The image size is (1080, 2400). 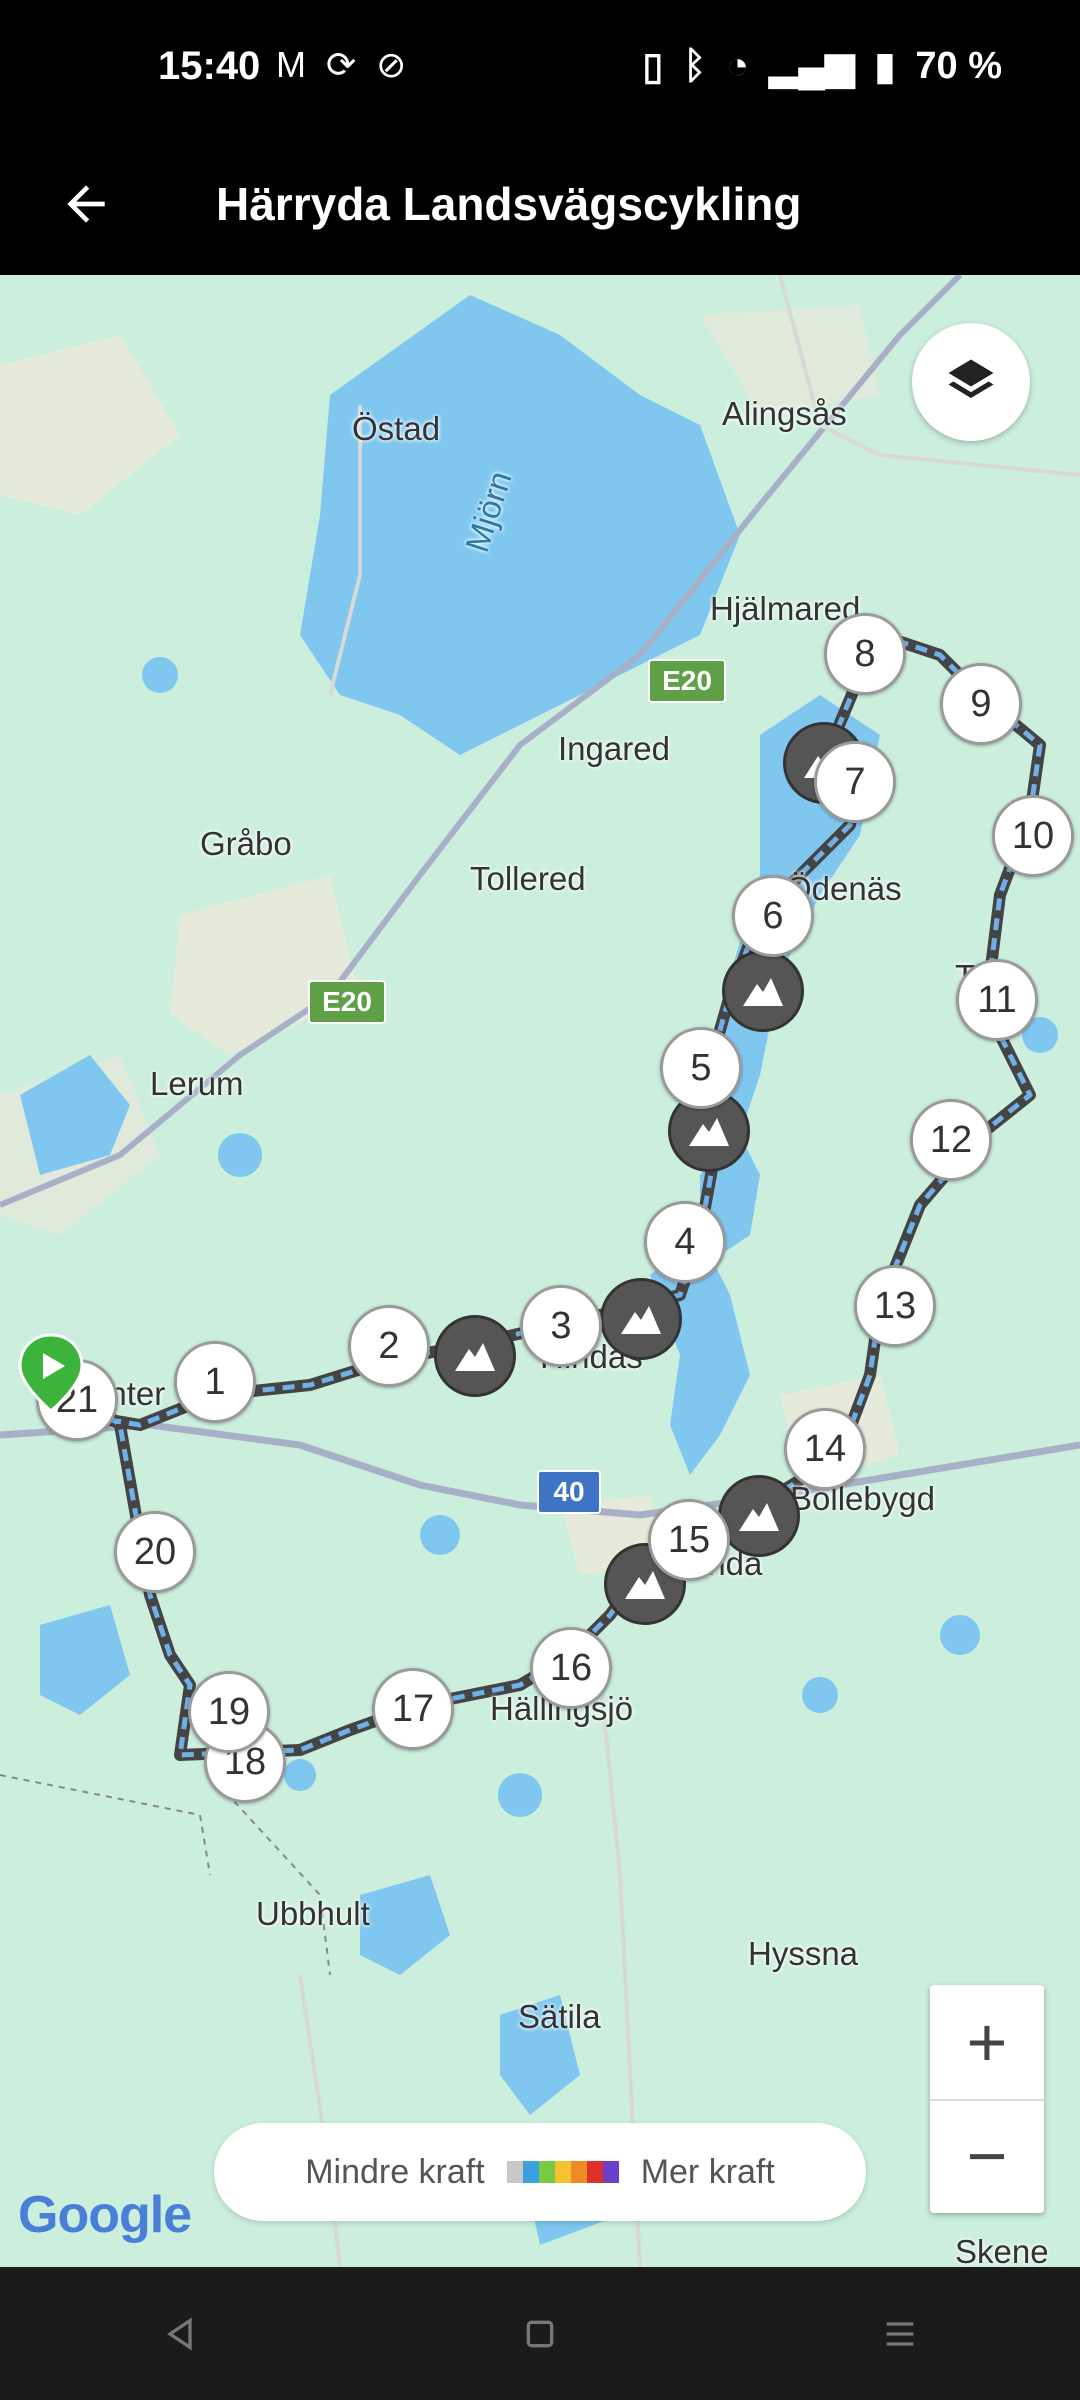 What do you see at coordinates (951, 1140) in the screenshot?
I see `waypoint-marker: 12` at bounding box center [951, 1140].